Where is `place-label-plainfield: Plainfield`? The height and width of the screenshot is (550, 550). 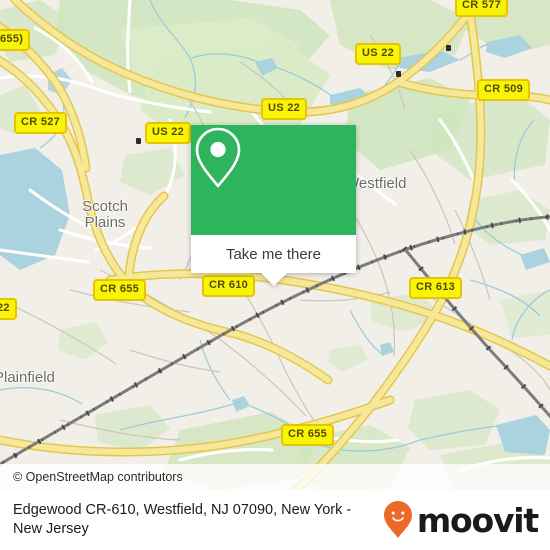 place-label-plainfield: Plainfield is located at coordinates (27, 377).